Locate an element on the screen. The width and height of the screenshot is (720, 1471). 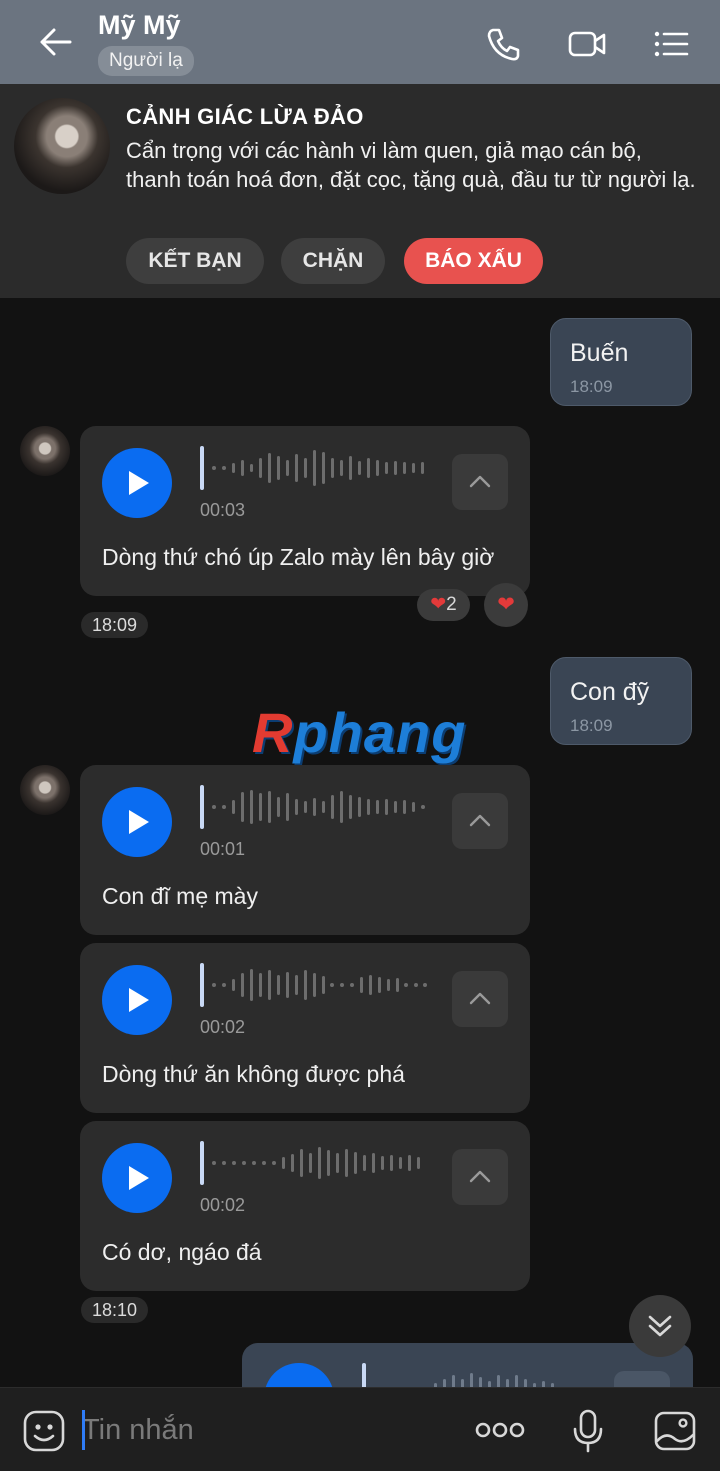
voice-message: 00:02 Dòng thứ ăn không được phá is located at coordinates (305, 1028).